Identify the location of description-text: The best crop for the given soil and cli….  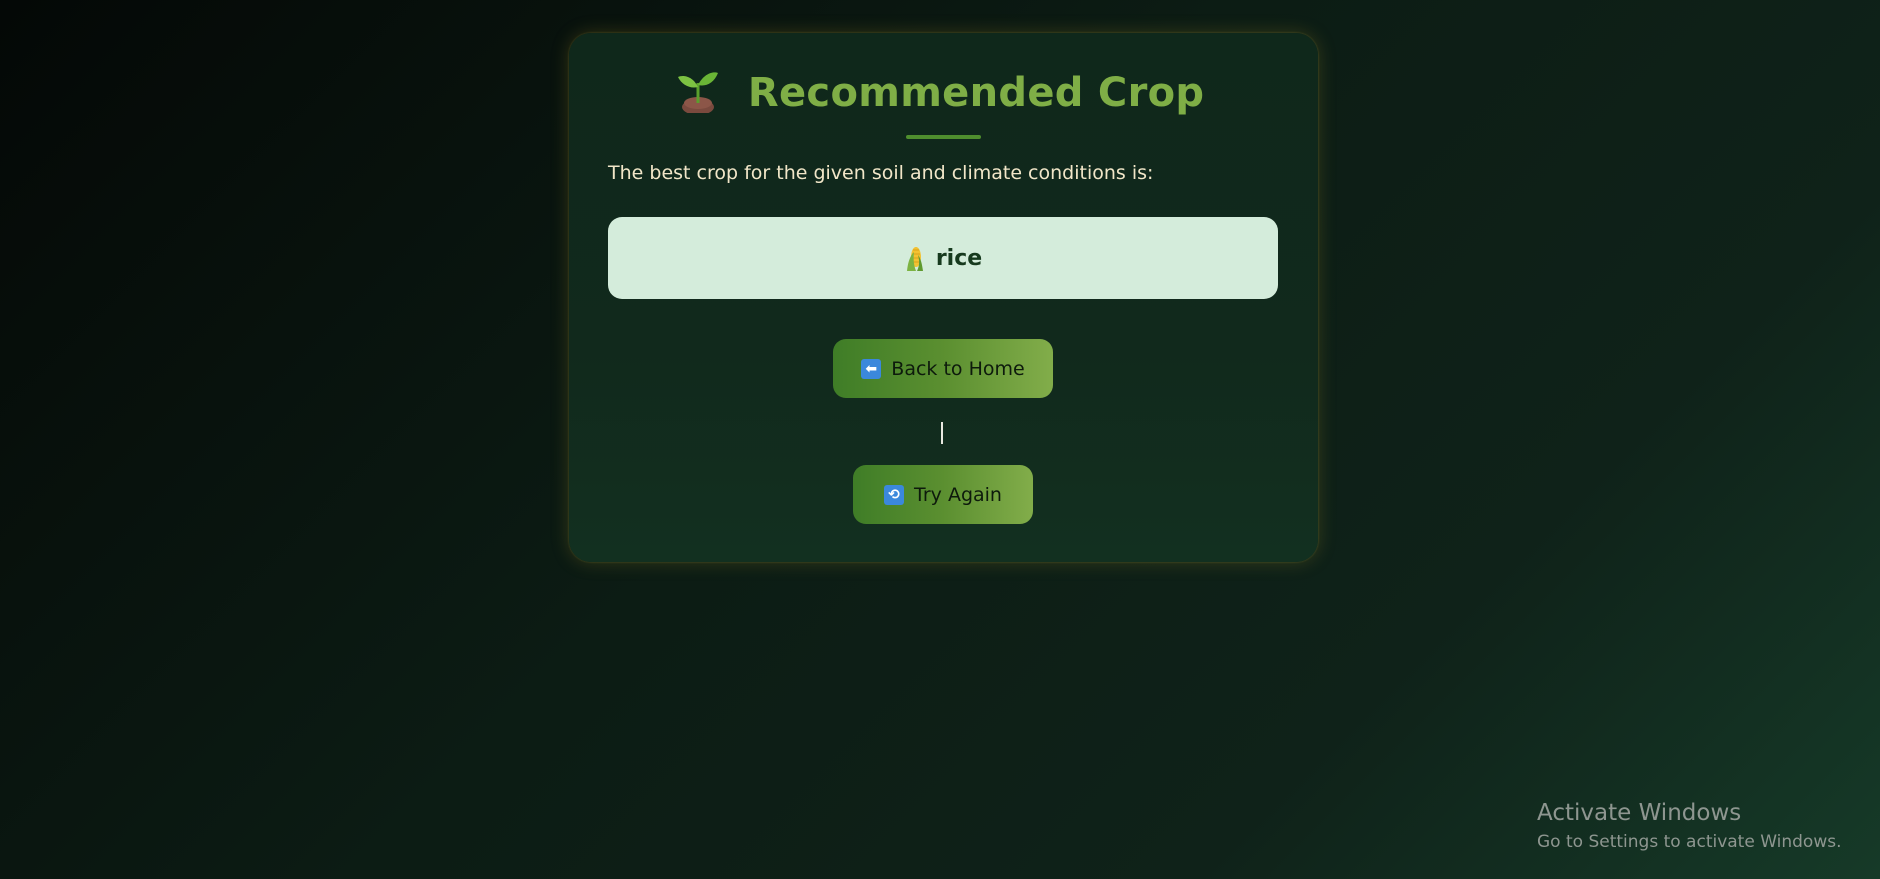
(881, 173).